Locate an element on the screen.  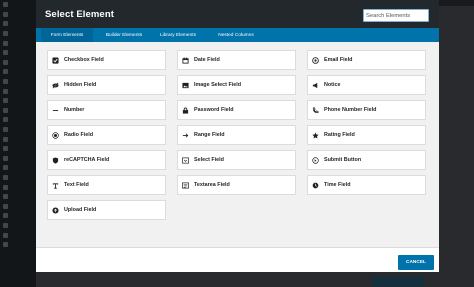
element-card-rating-field: Rating Field is located at coordinates (366, 135).